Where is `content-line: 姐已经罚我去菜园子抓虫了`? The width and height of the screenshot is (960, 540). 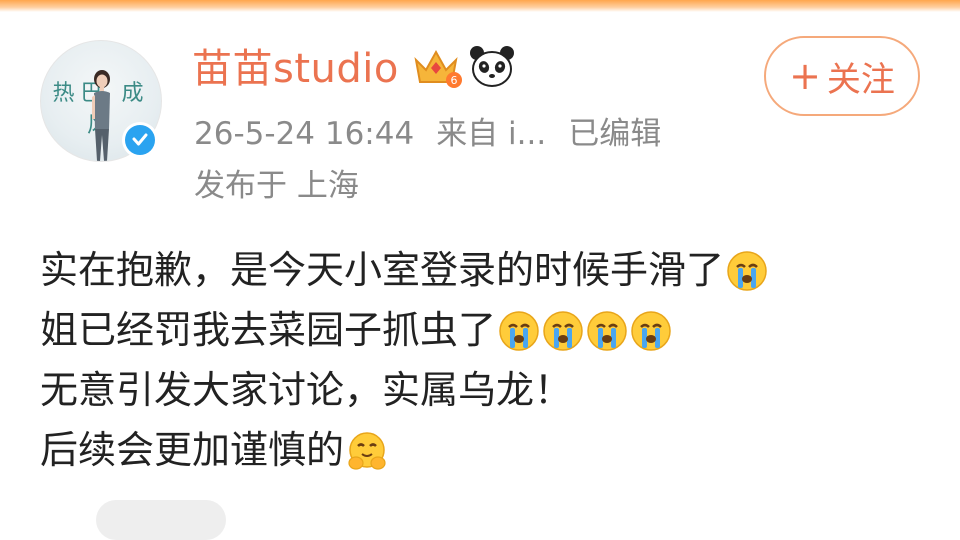
content-line: 姐已经罚我去菜园子抓虫了 is located at coordinates (490, 330).